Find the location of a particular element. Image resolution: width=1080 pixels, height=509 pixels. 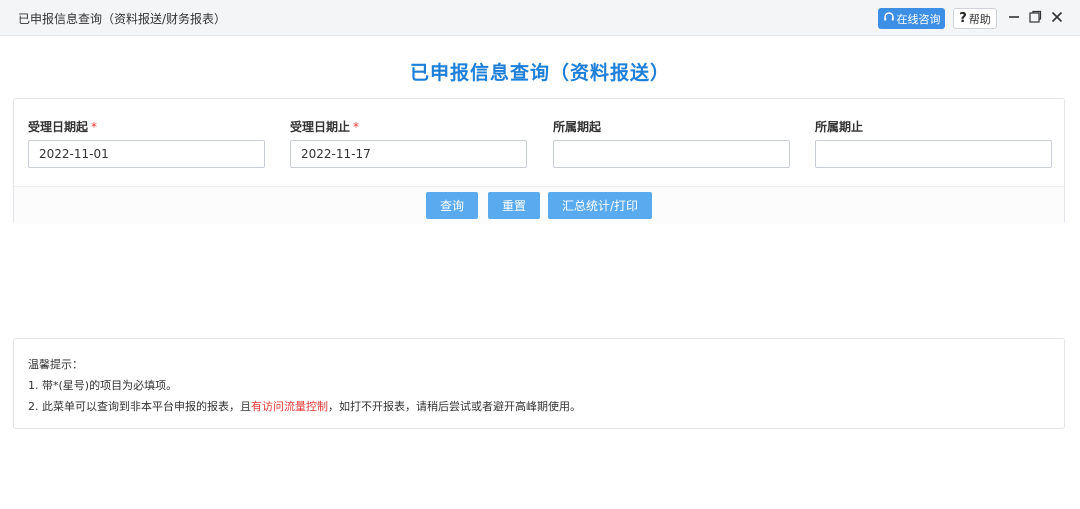

close-icon is located at coordinates (1057, 18).